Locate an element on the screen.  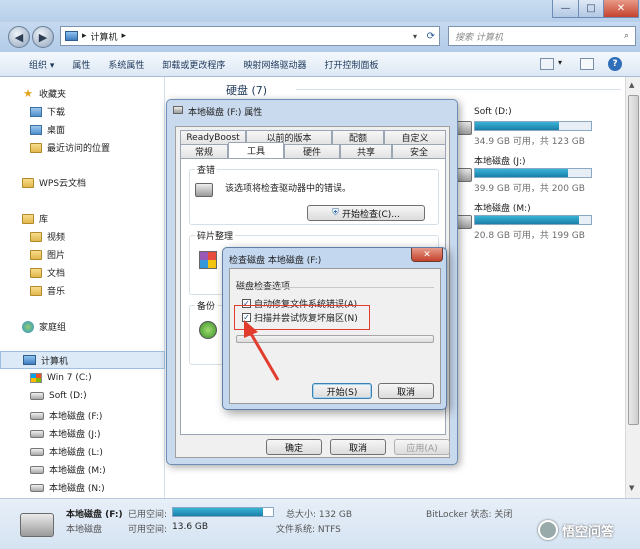
vertical-scrollbar: ▲ ▼ is located at coordinates (632, 287).